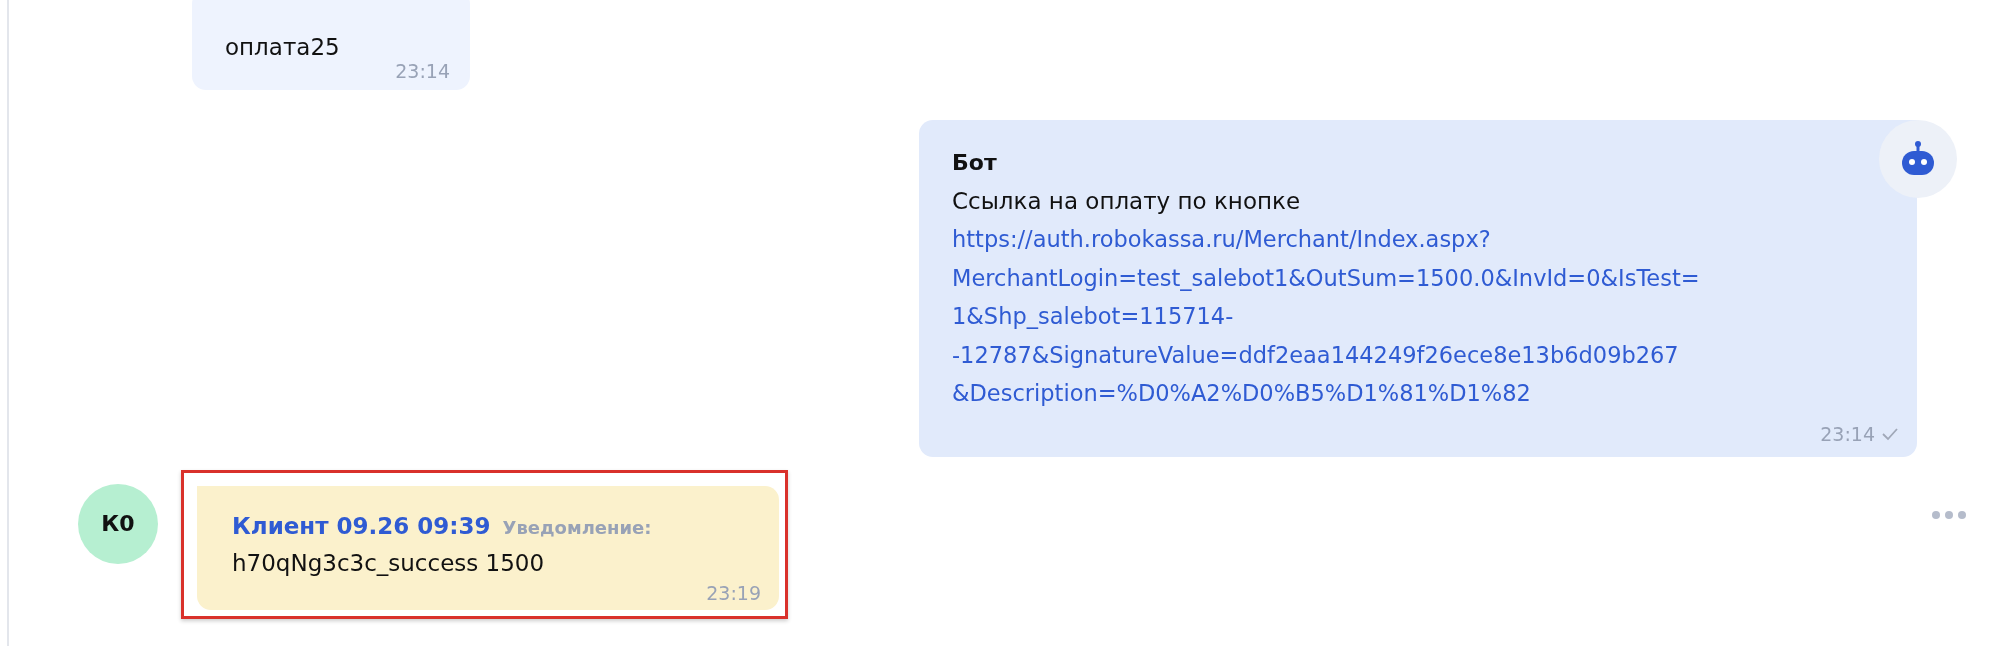  What do you see at coordinates (1425, 316) in the screenshot?
I see `payment-link: https://auth.robokassa.ru/Merchant/Index.aspx? MerchantLogin=test_salebot1&OutSum=1500.0&InvId=0&IsTest= 1&Shp_salebot=115714- -12787&SignatureValue=ddf2eaa144249f26ece8e13b6d09b267 &Description=%D0%A2%D0%B5%D1%81%D1%82` at bounding box center [1425, 316].